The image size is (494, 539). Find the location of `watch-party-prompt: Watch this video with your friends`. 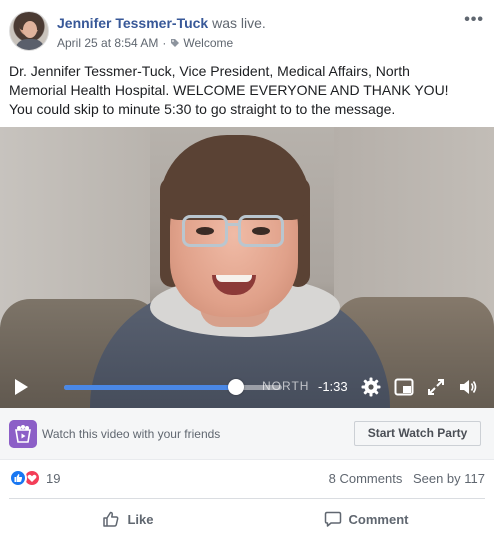

watch-party-prompt: Watch this video with your friends is located at coordinates (131, 434).